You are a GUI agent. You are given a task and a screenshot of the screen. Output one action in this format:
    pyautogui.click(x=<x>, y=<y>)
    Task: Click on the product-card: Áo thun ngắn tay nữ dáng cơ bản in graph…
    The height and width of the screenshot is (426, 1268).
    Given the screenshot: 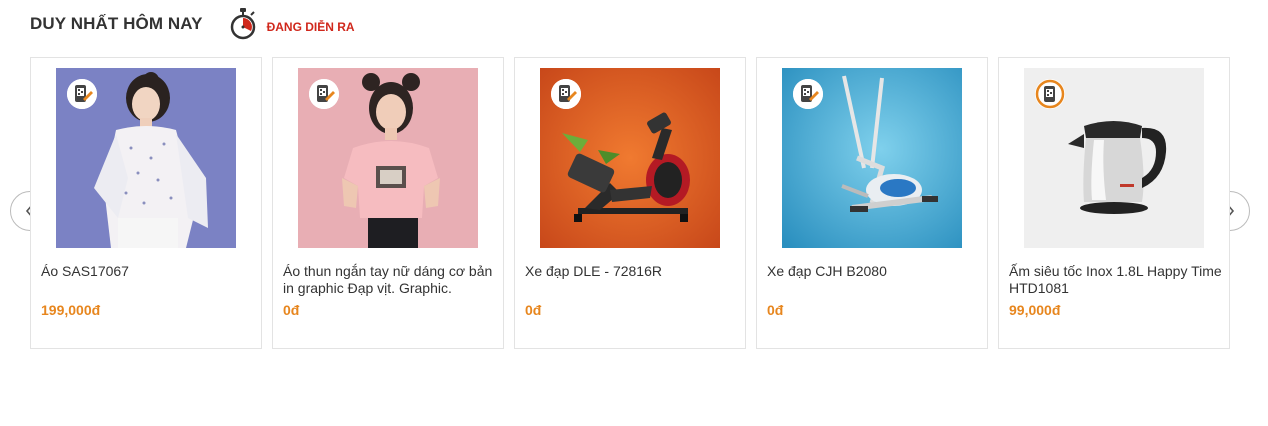 What is the action you would take?
    pyautogui.click(x=388, y=203)
    